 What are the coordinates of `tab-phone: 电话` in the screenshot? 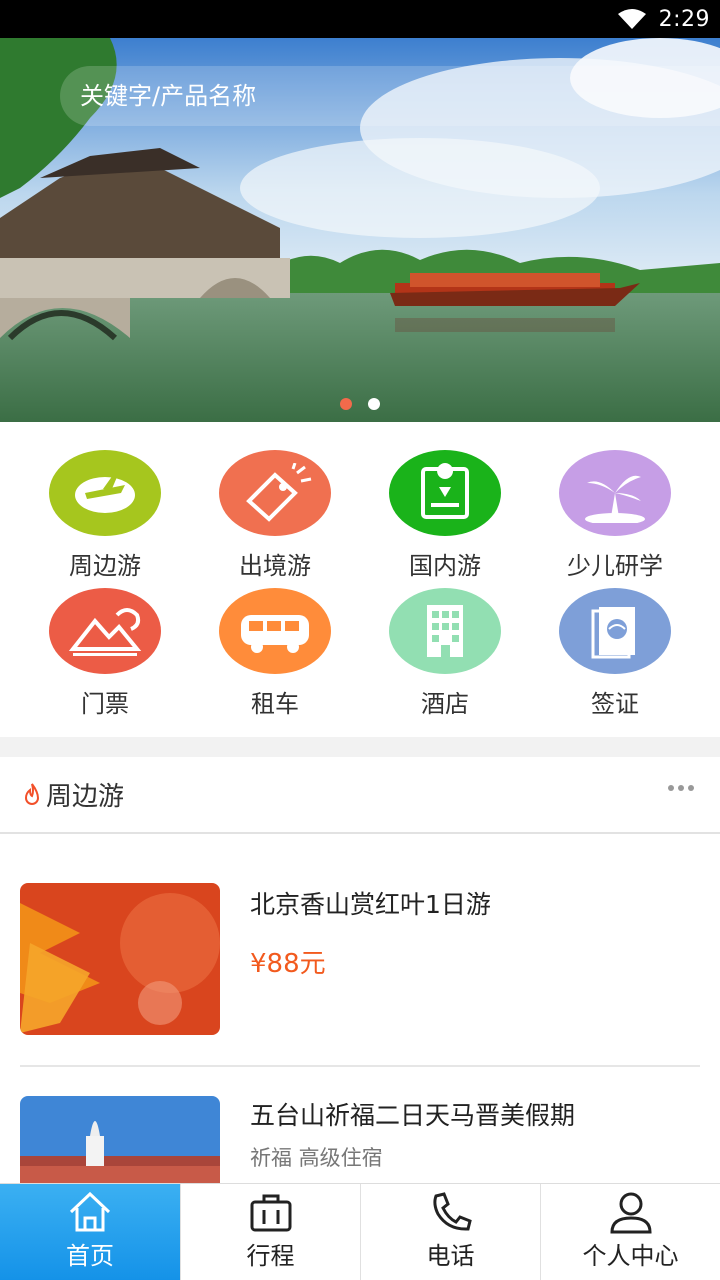 It's located at (450, 1232).